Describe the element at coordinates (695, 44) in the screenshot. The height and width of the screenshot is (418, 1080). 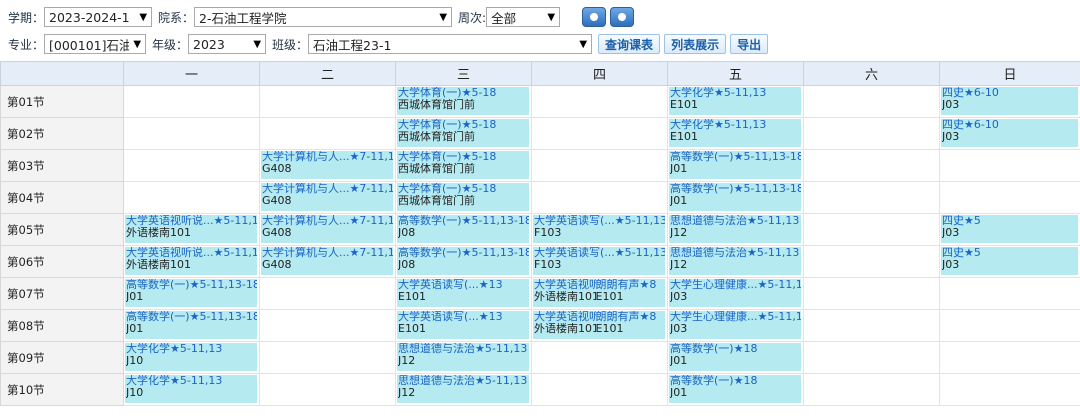
I see `list-view-button: 列表展示` at that location.